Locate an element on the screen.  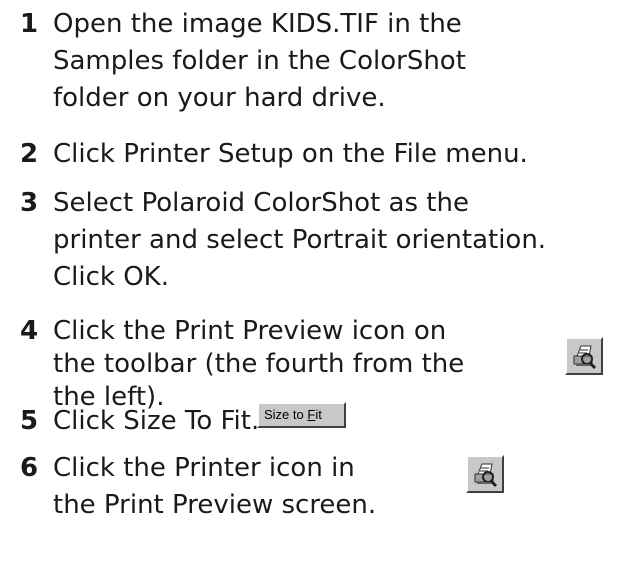
step-text-line: printer and select Portrait orientation. is located at coordinates (300, 240).